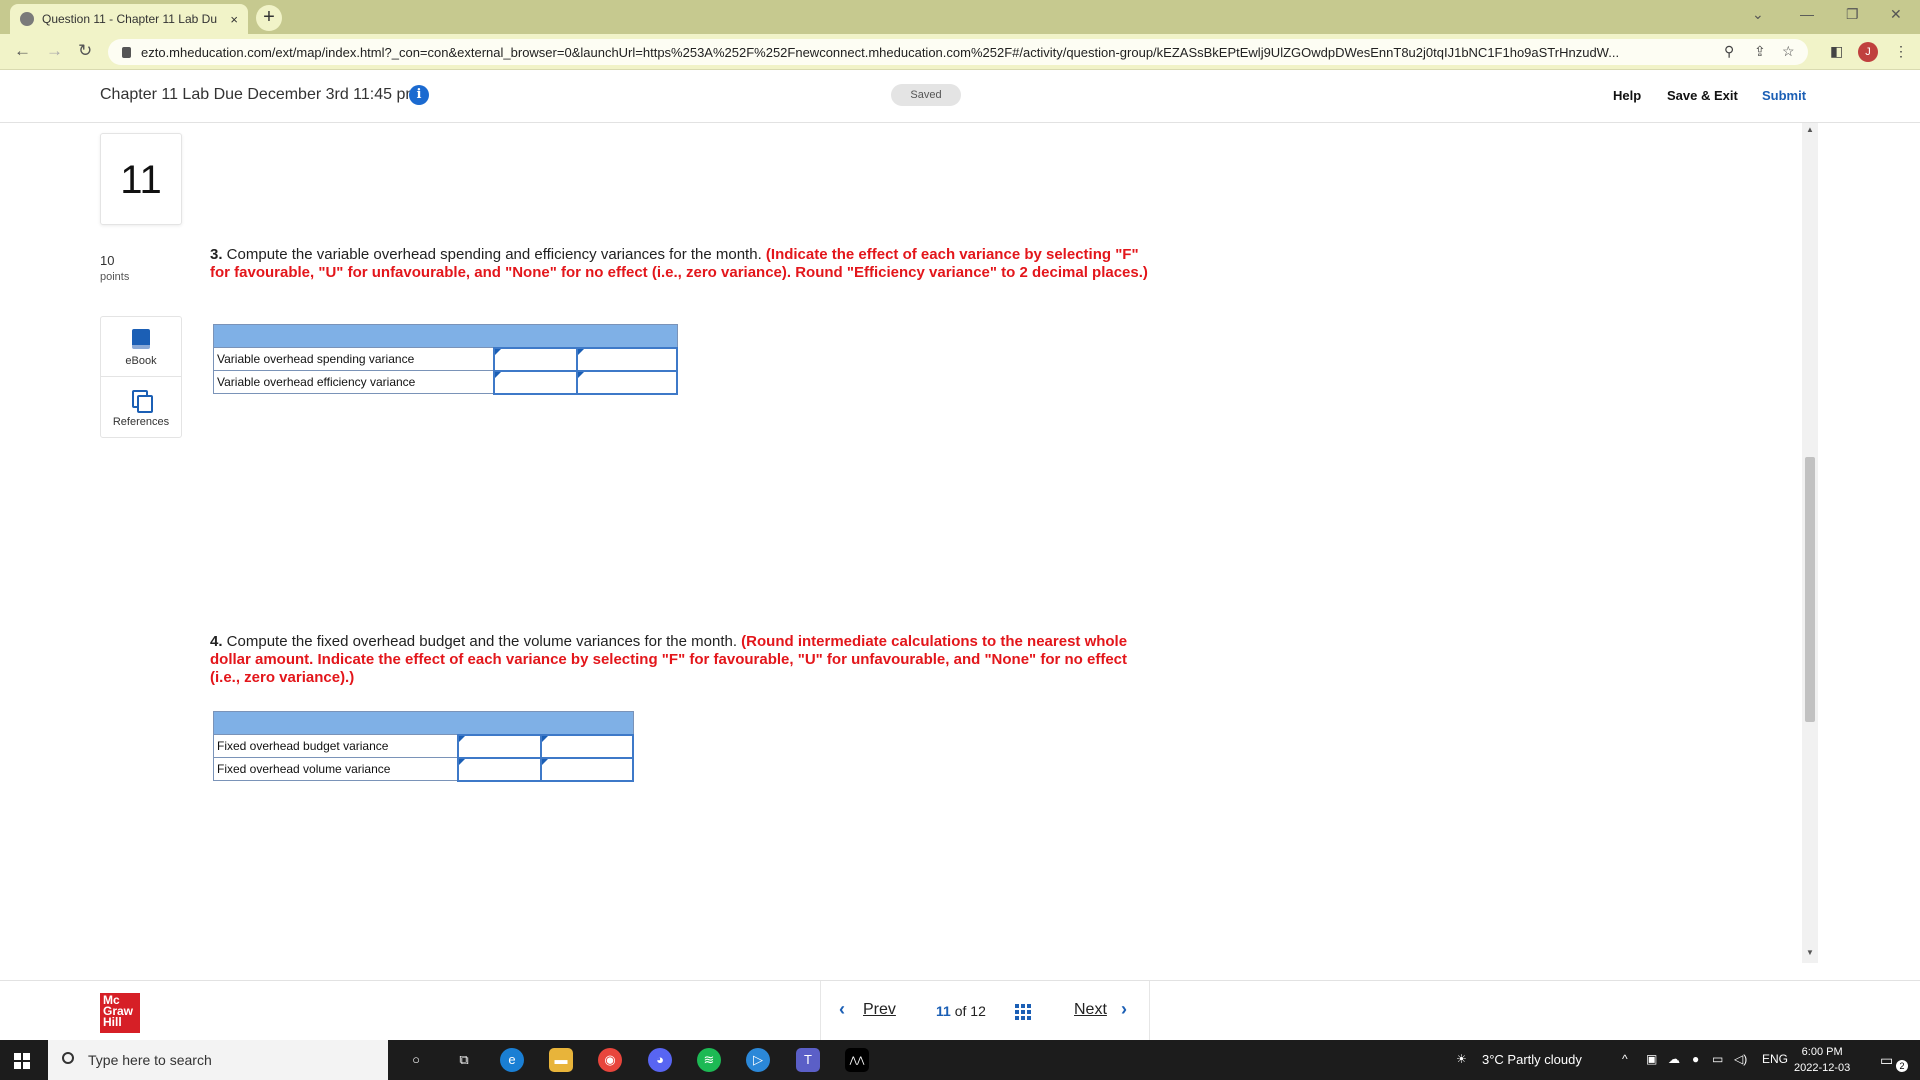 The height and width of the screenshot is (1080, 1920). I want to click on budget-variance-amount-input, so click(499, 746).